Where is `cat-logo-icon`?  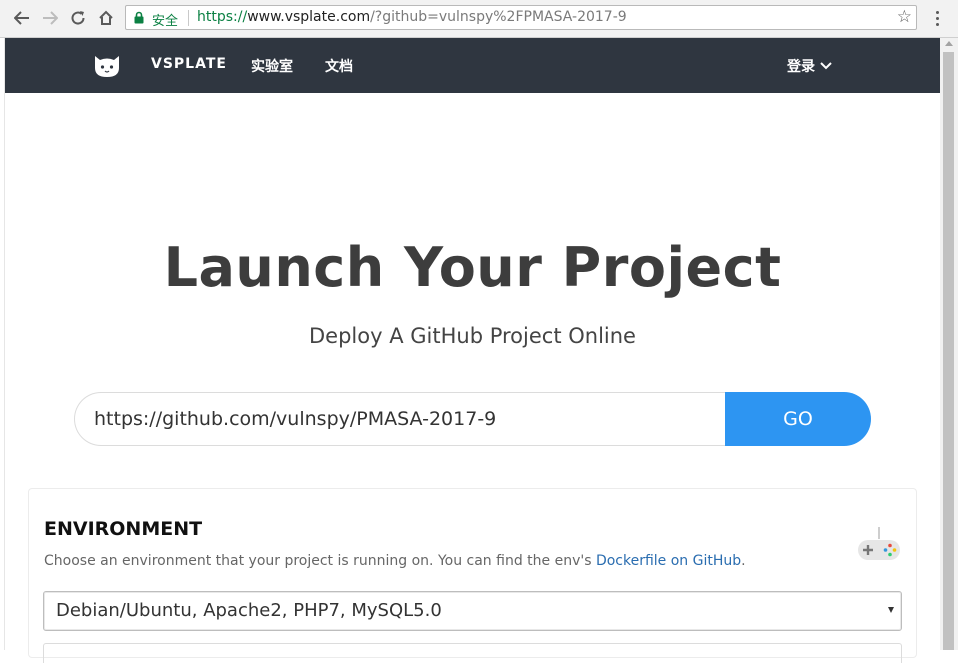
cat-logo-icon is located at coordinates (107, 65).